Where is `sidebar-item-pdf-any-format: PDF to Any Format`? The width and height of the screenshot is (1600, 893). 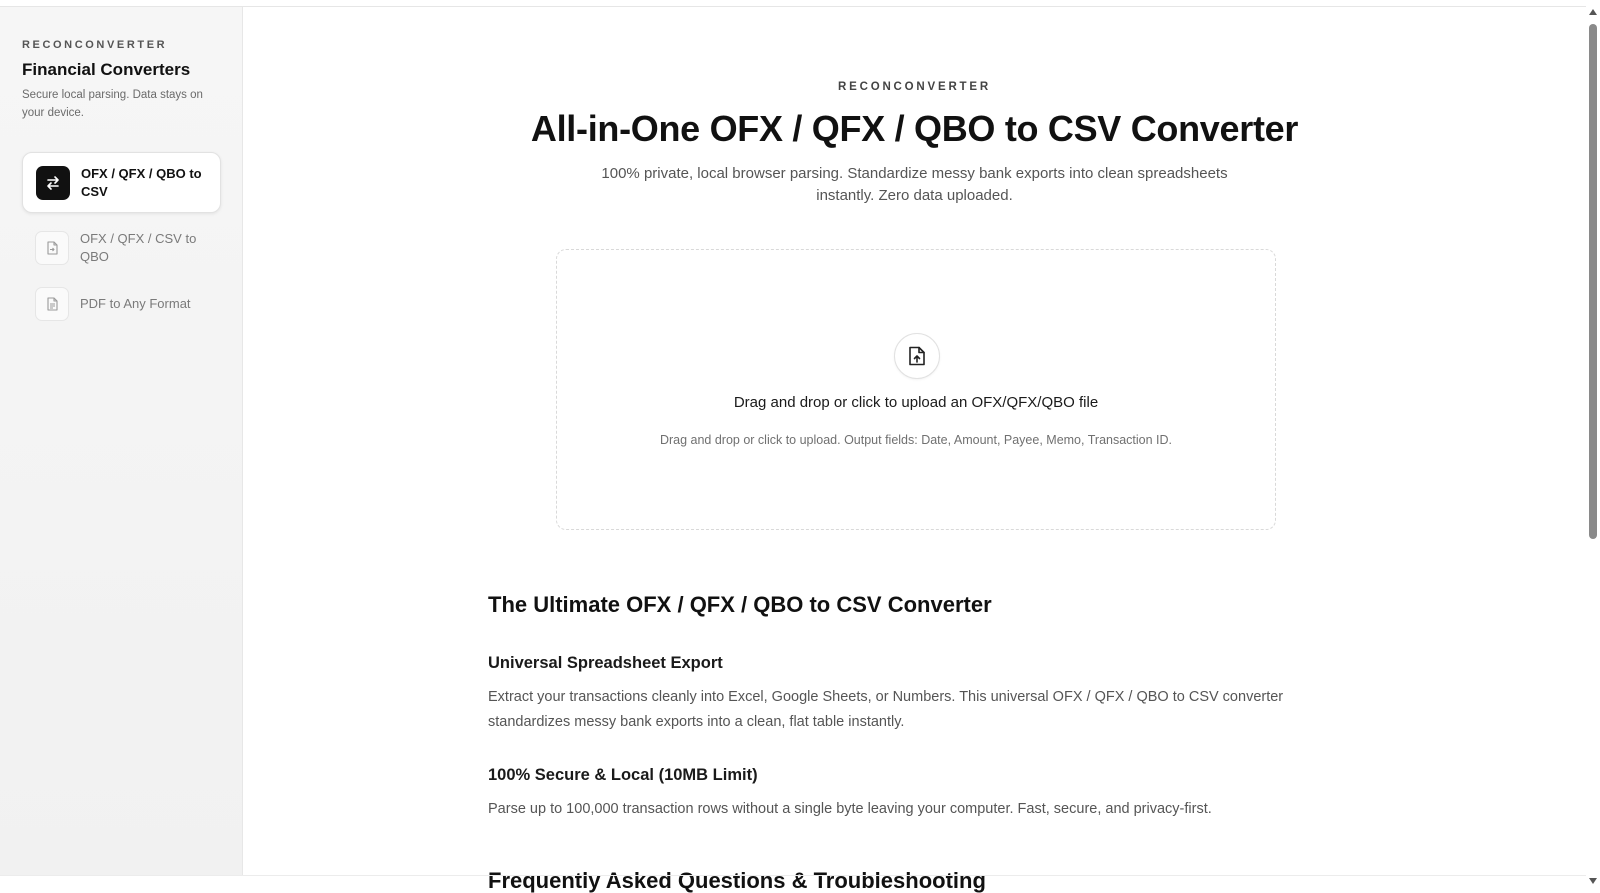 sidebar-item-pdf-any-format: PDF to Any Format is located at coordinates (121, 304).